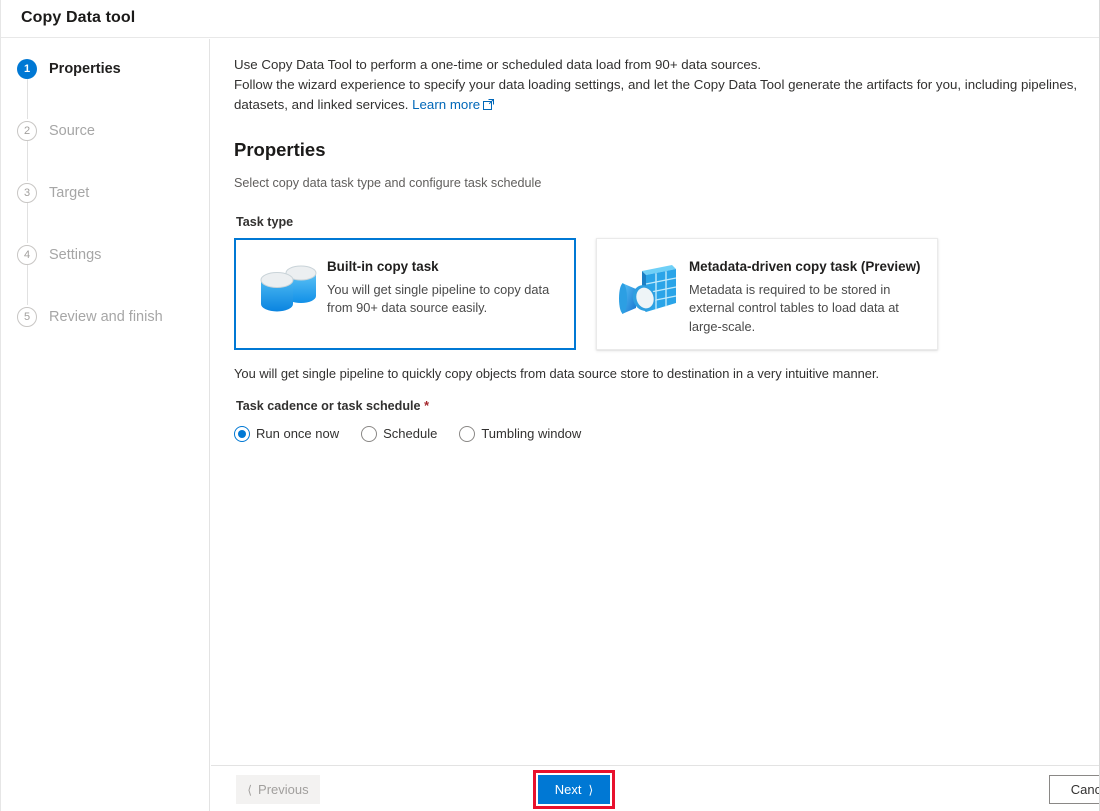 This screenshot has height=811, width=1100. Describe the element at coordinates (265, 221) in the screenshot. I see `task-type-label: Task type` at that location.